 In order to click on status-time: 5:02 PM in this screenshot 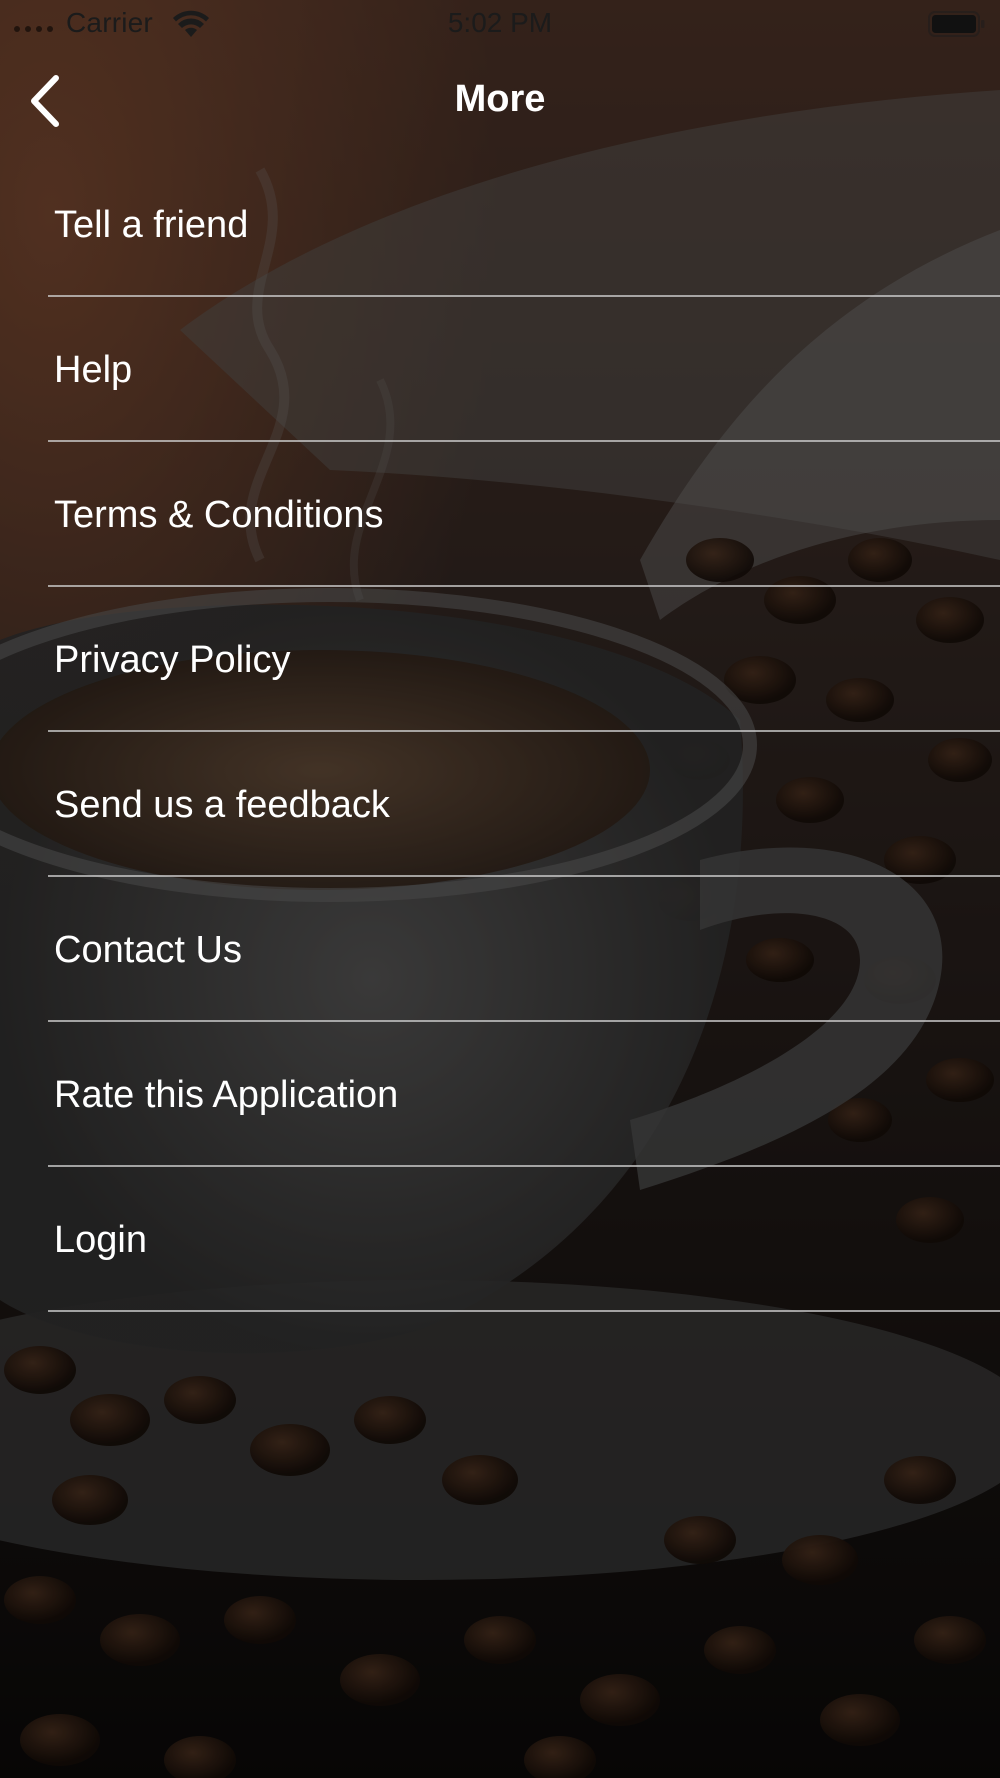, I will do `click(500, 22)`.